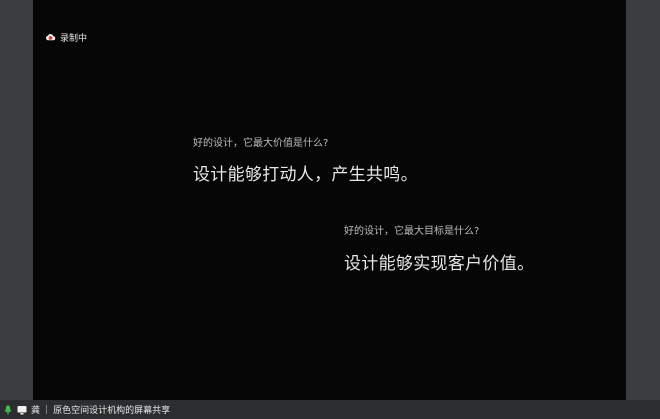 Image resolution: width=660 pixels, height=419 pixels. What do you see at coordinates (112, 411) in the screenshot?
I see `screen-share-label: 原色空间设计机构的屏幕共享` at bounding box center [112, 411].